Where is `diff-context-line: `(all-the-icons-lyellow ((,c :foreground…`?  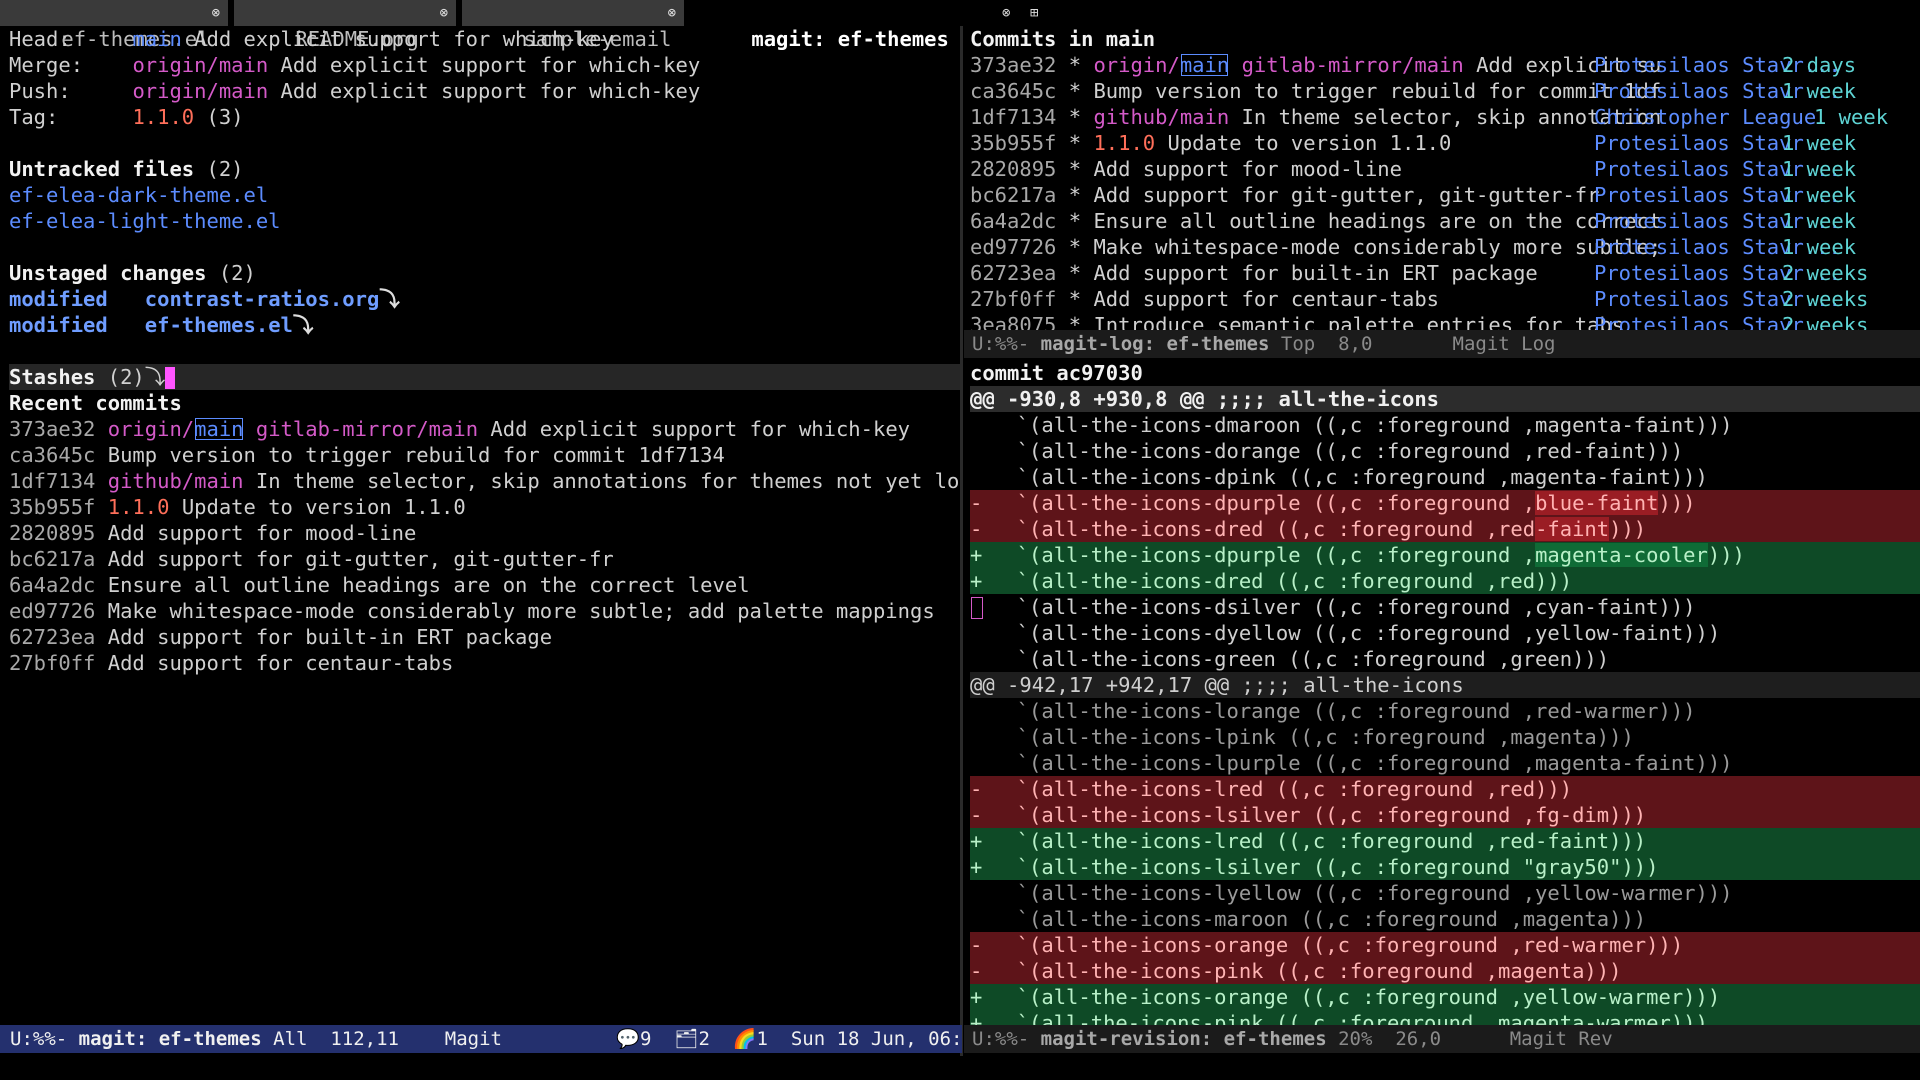
diff-context-line: `(all-the-icons-lyellow ((,c :foreground… is located at coordinates (1445, 893).